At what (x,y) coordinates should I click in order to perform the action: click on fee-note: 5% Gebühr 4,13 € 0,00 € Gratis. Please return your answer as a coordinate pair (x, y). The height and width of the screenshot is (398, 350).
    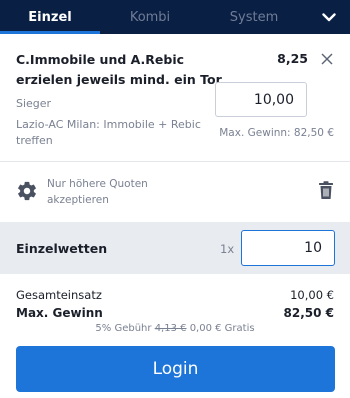
    Looking at the image, I should click on (175, 328).